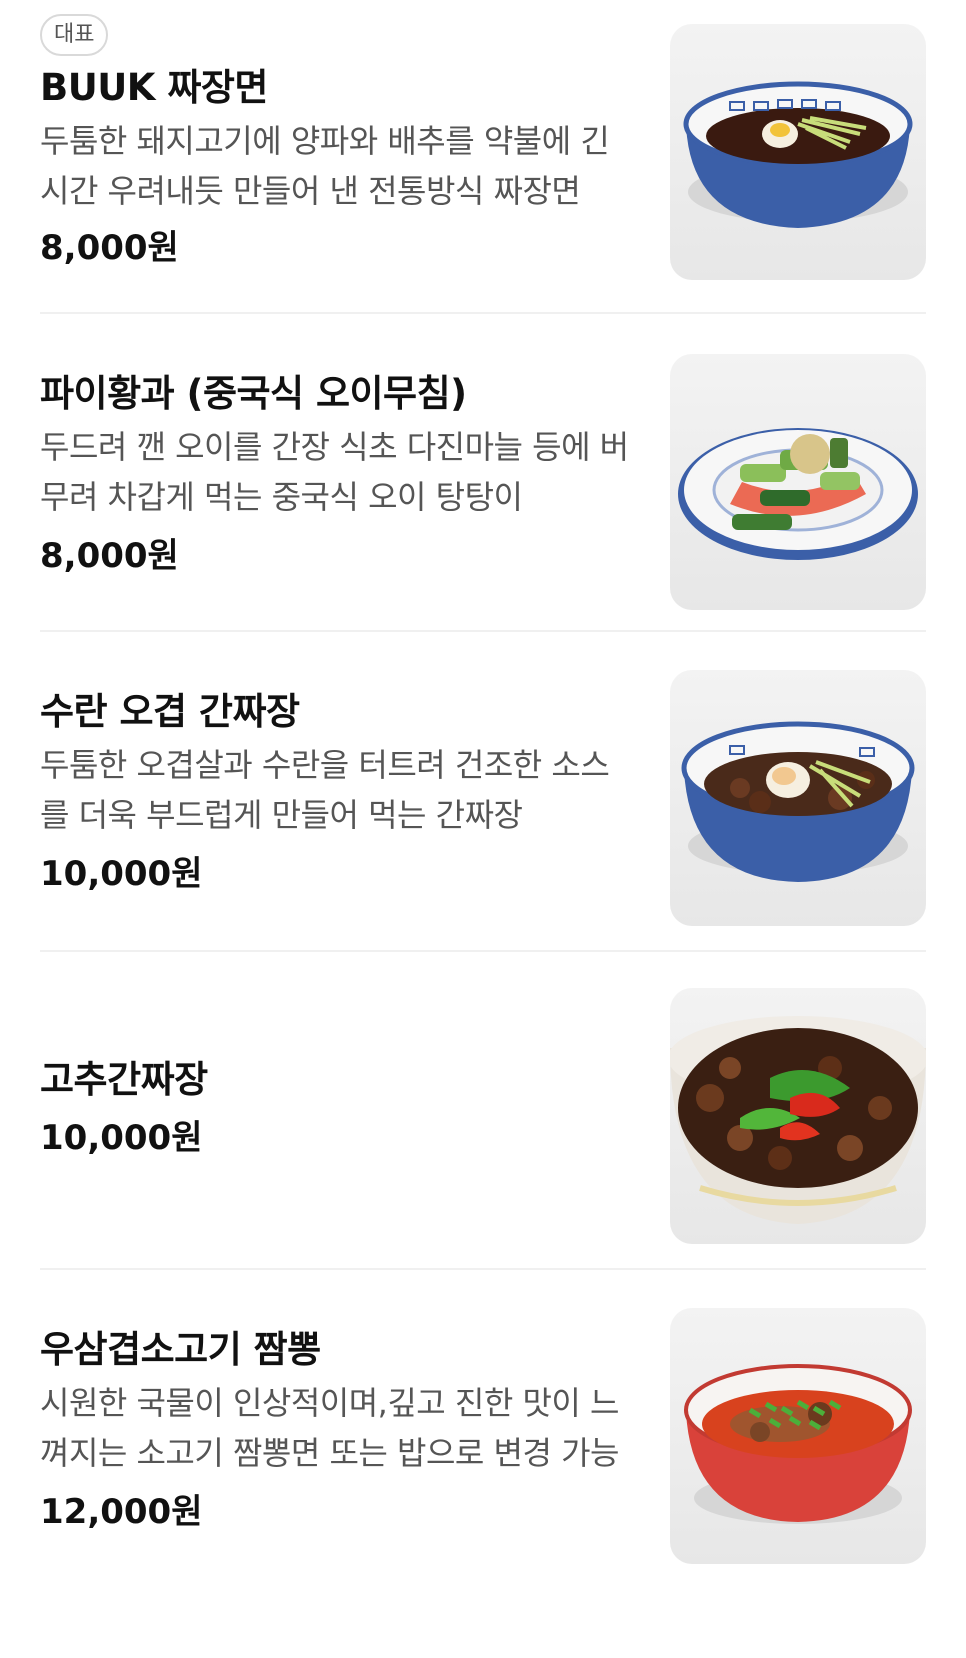 This screenshot has width=966, height=1658. I want to click on item-name: 우삼겹소고기 짬뽕, so click(180, 1349).